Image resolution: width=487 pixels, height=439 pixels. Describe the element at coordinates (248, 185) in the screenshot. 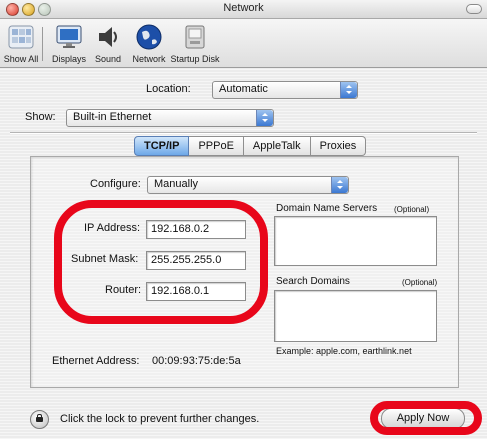

I see `configure-popup: Manually` at that location.